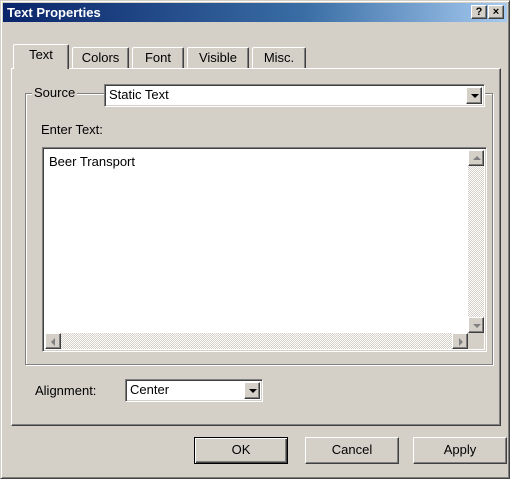 Image resolution: width=515 pixels, height=479 pixels. Describe the element at coordinates (255, 12) in the screenshot. I see `title-bar: Text Properties ? ×` at that location.